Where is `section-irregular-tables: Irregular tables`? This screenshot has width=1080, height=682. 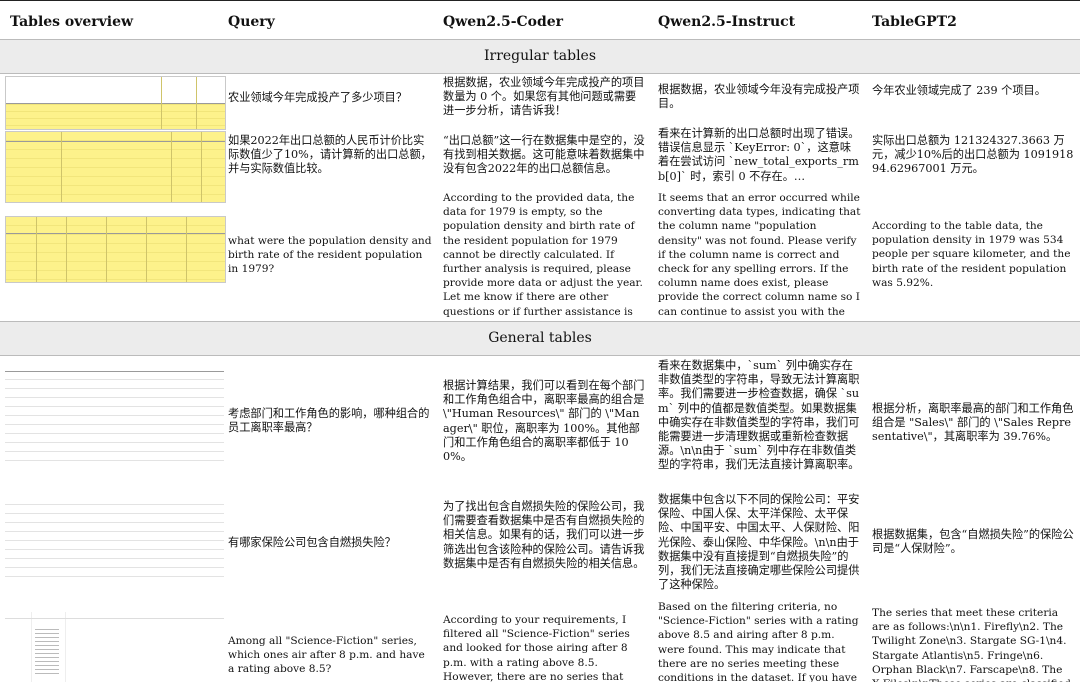 section-irregular-tables: Irregular tables is located at coordinates (540, 56).